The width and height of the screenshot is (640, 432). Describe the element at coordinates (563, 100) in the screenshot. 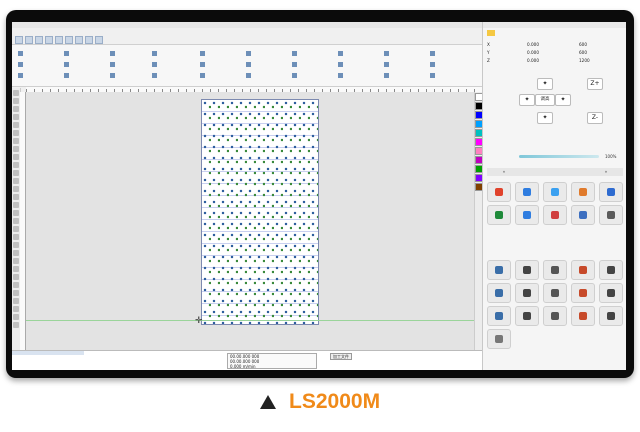

I see `jog-right-button: ✦` at that location.